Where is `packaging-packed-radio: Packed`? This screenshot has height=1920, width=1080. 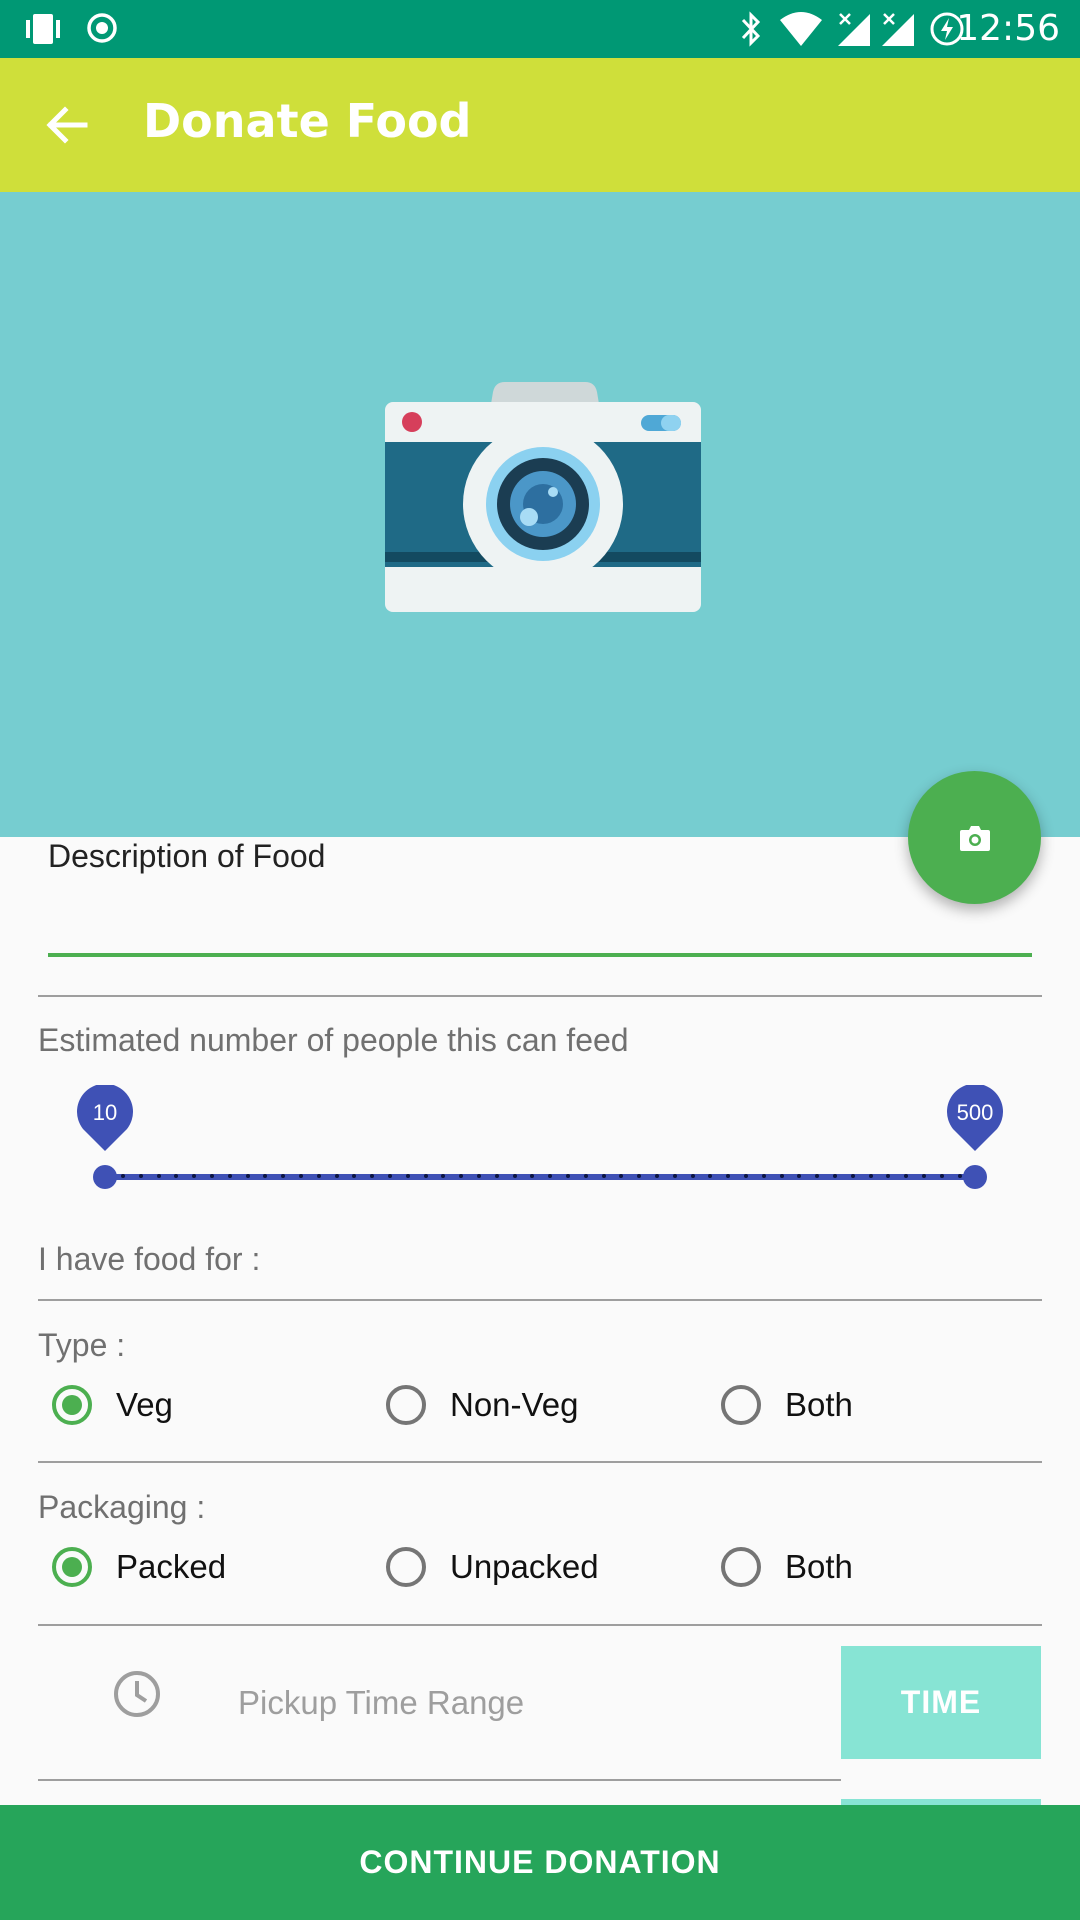
packaging-packed-radio: Packed is located at coordinates (139, 1567).